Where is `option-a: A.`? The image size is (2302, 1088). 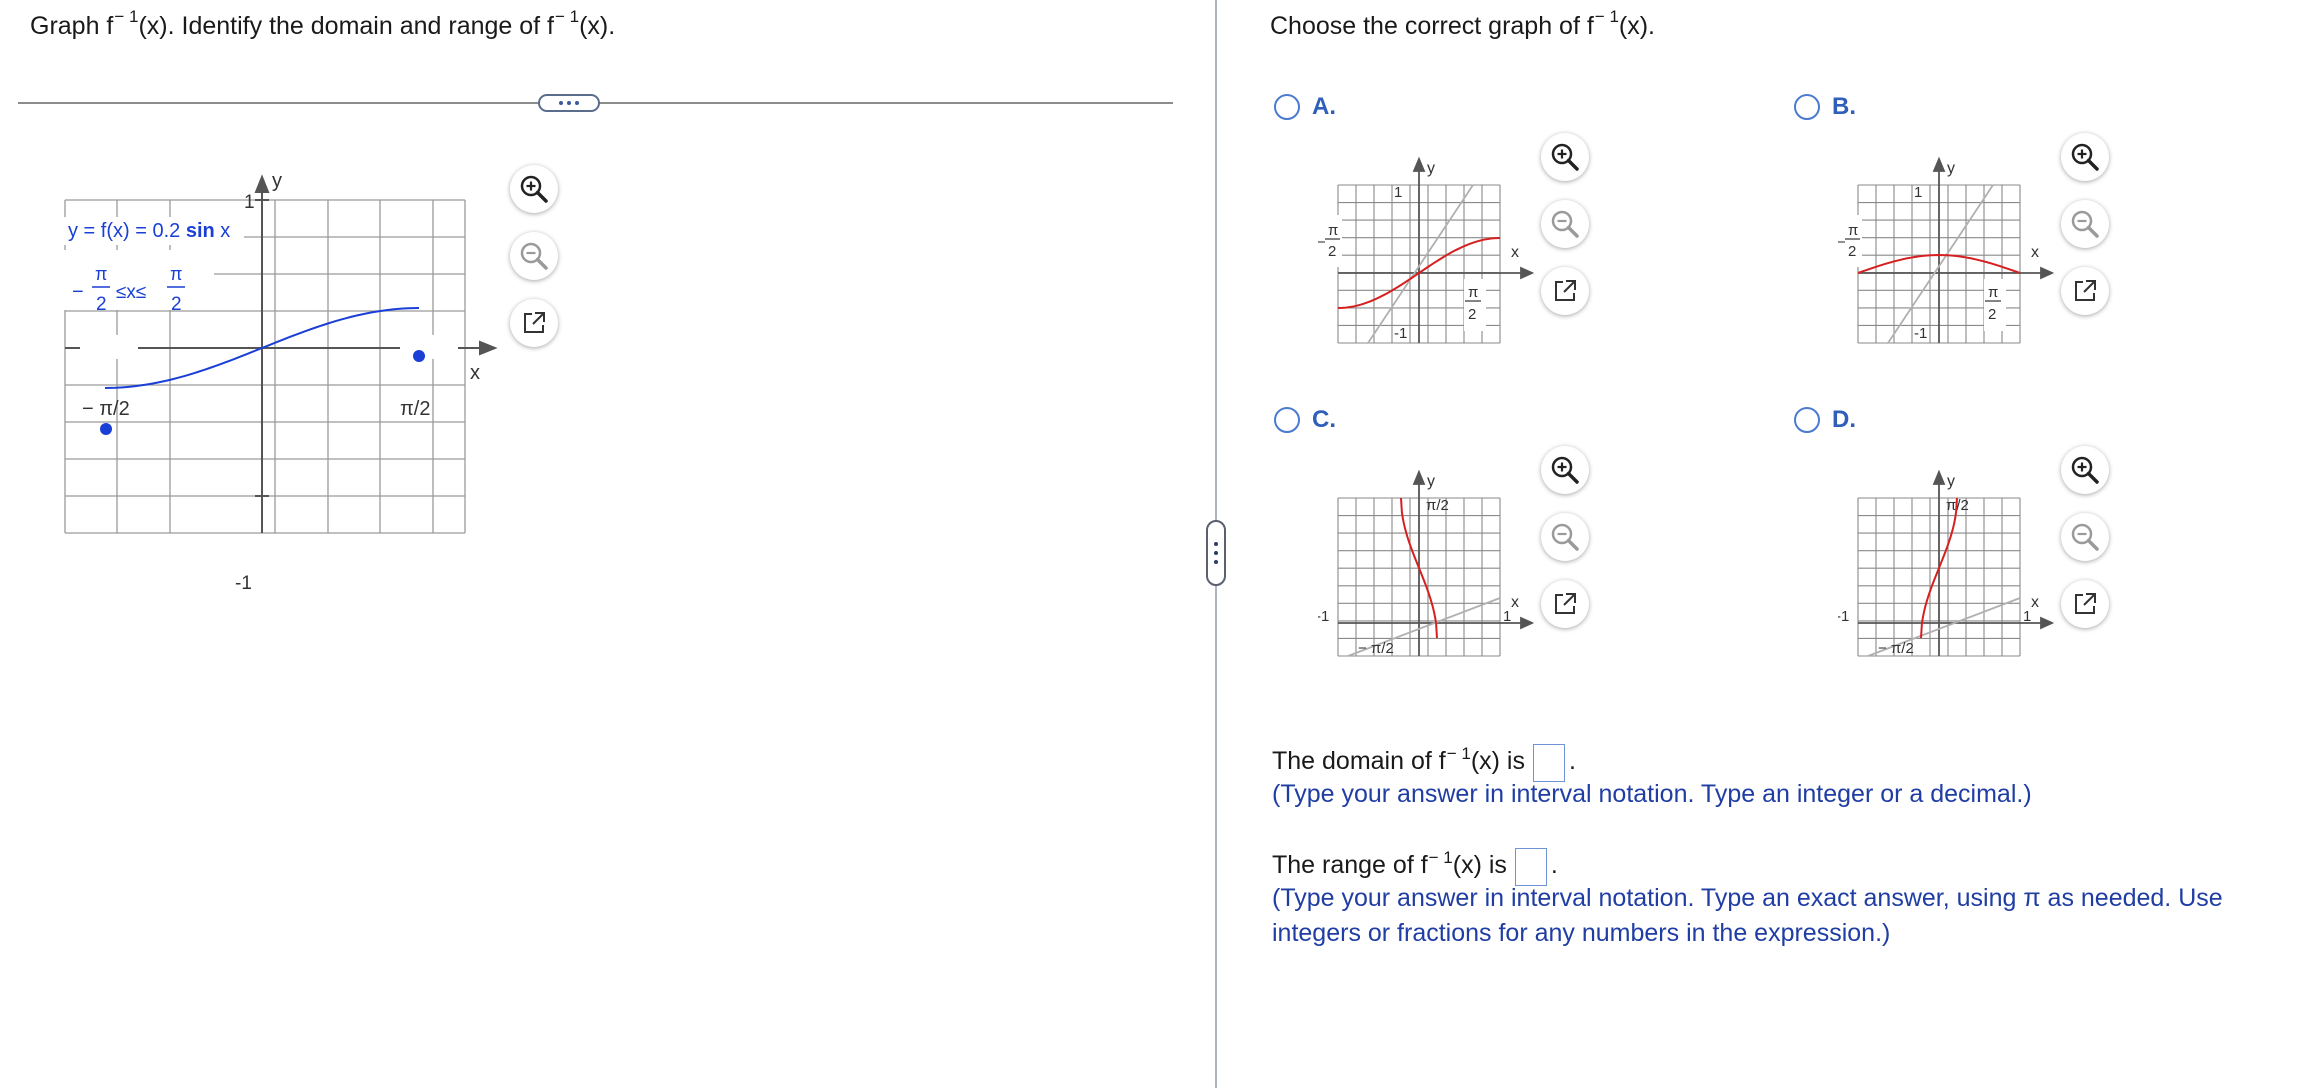 option-a: A. is located at coordinates (1305, 107).